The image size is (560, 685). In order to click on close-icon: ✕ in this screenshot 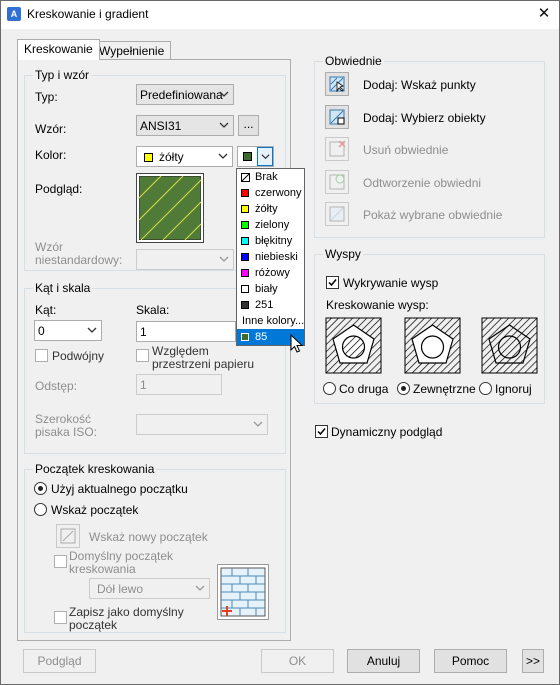, I will do `click(544, 14)`.